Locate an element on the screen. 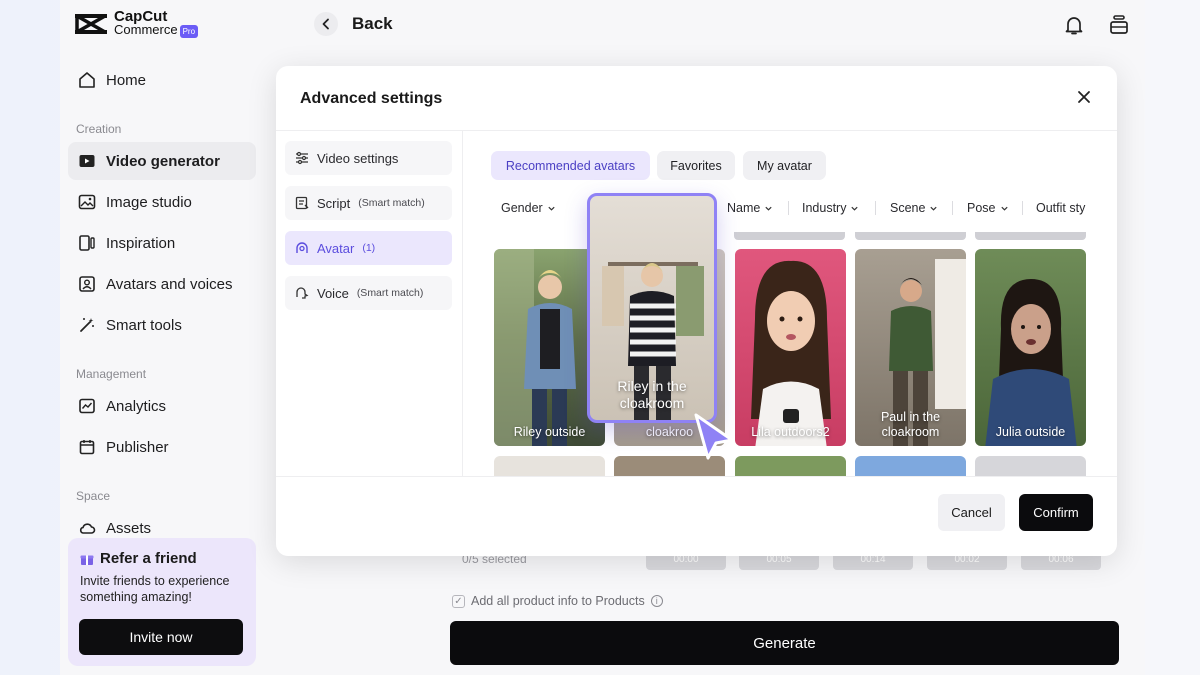 The image size is (1200, 675). avatar-name: Julia outside is located at coordinates (1030, 432).